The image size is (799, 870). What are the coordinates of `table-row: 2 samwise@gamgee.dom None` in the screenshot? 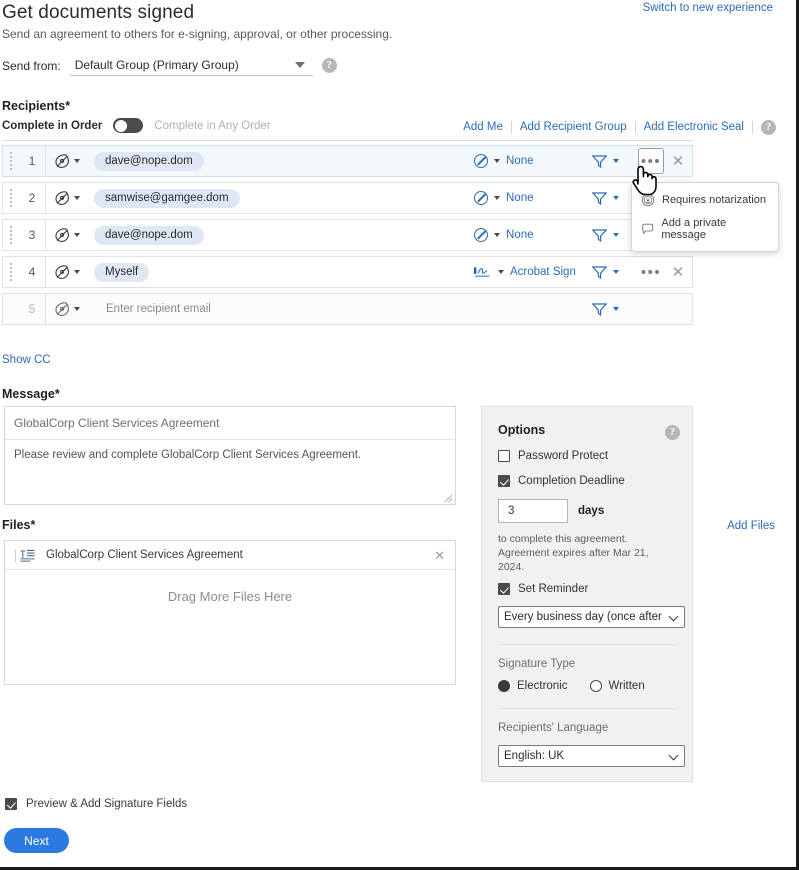 It's located at (347, 198).